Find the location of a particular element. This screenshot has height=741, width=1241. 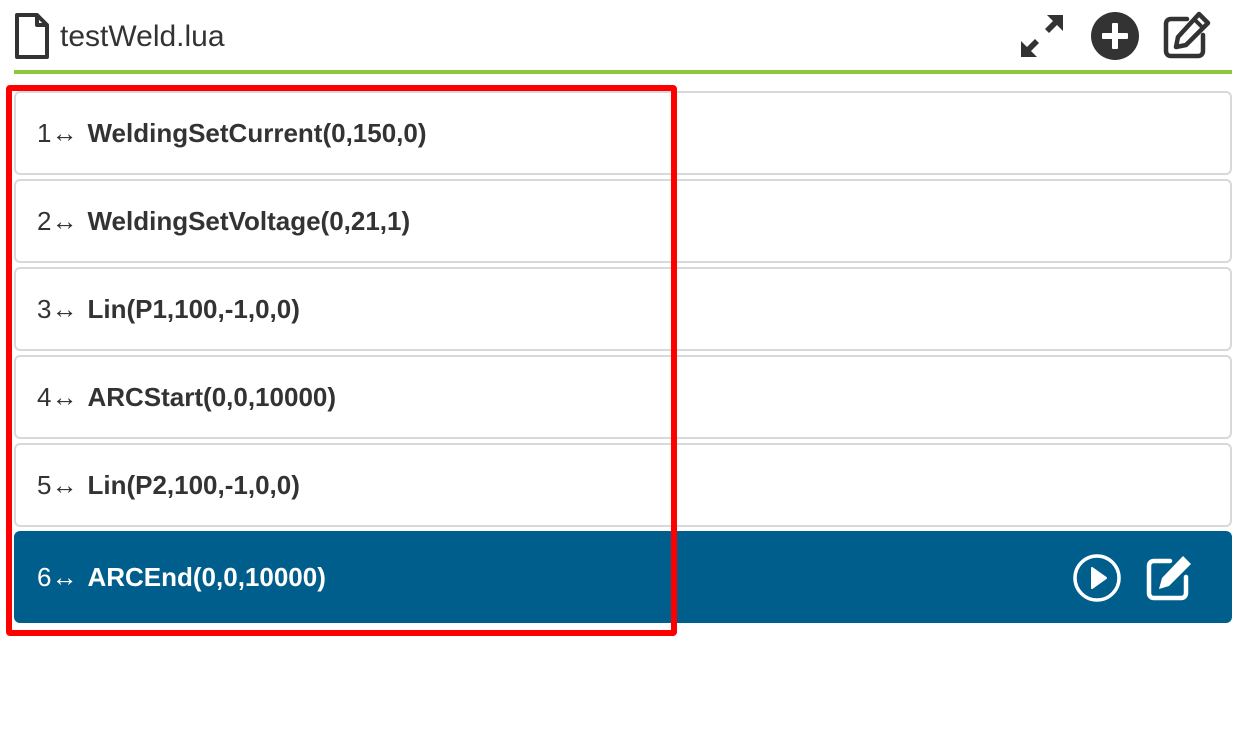

command-row-4: 4 ↔ ARCStart(0,0,10000) is located at coordinates (623, 397).